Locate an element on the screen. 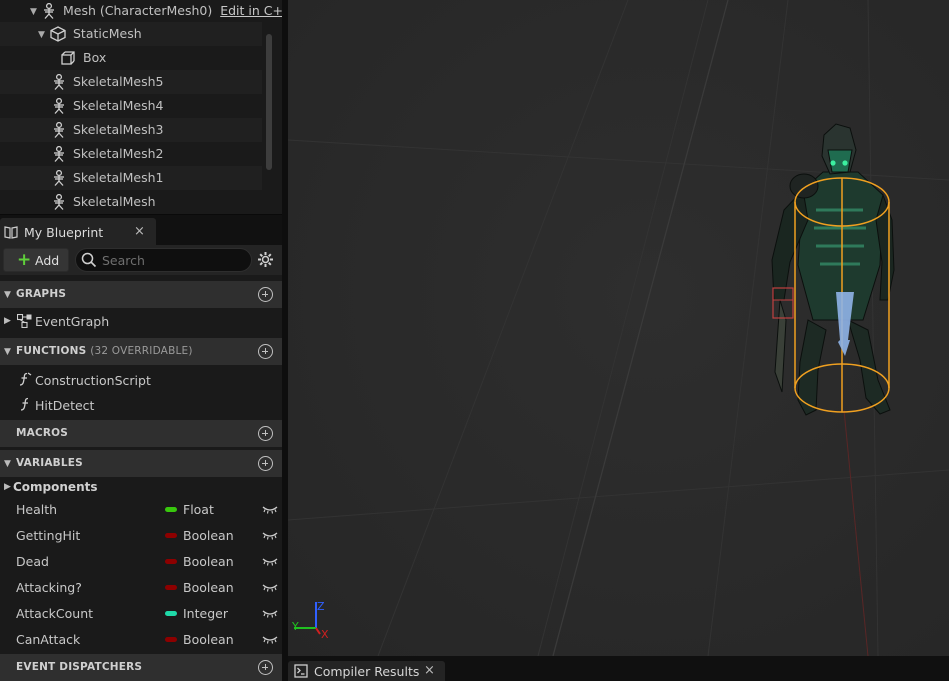 This screenshot has height=681, width=949. category-label: Components is located at coordinates (55, 487).